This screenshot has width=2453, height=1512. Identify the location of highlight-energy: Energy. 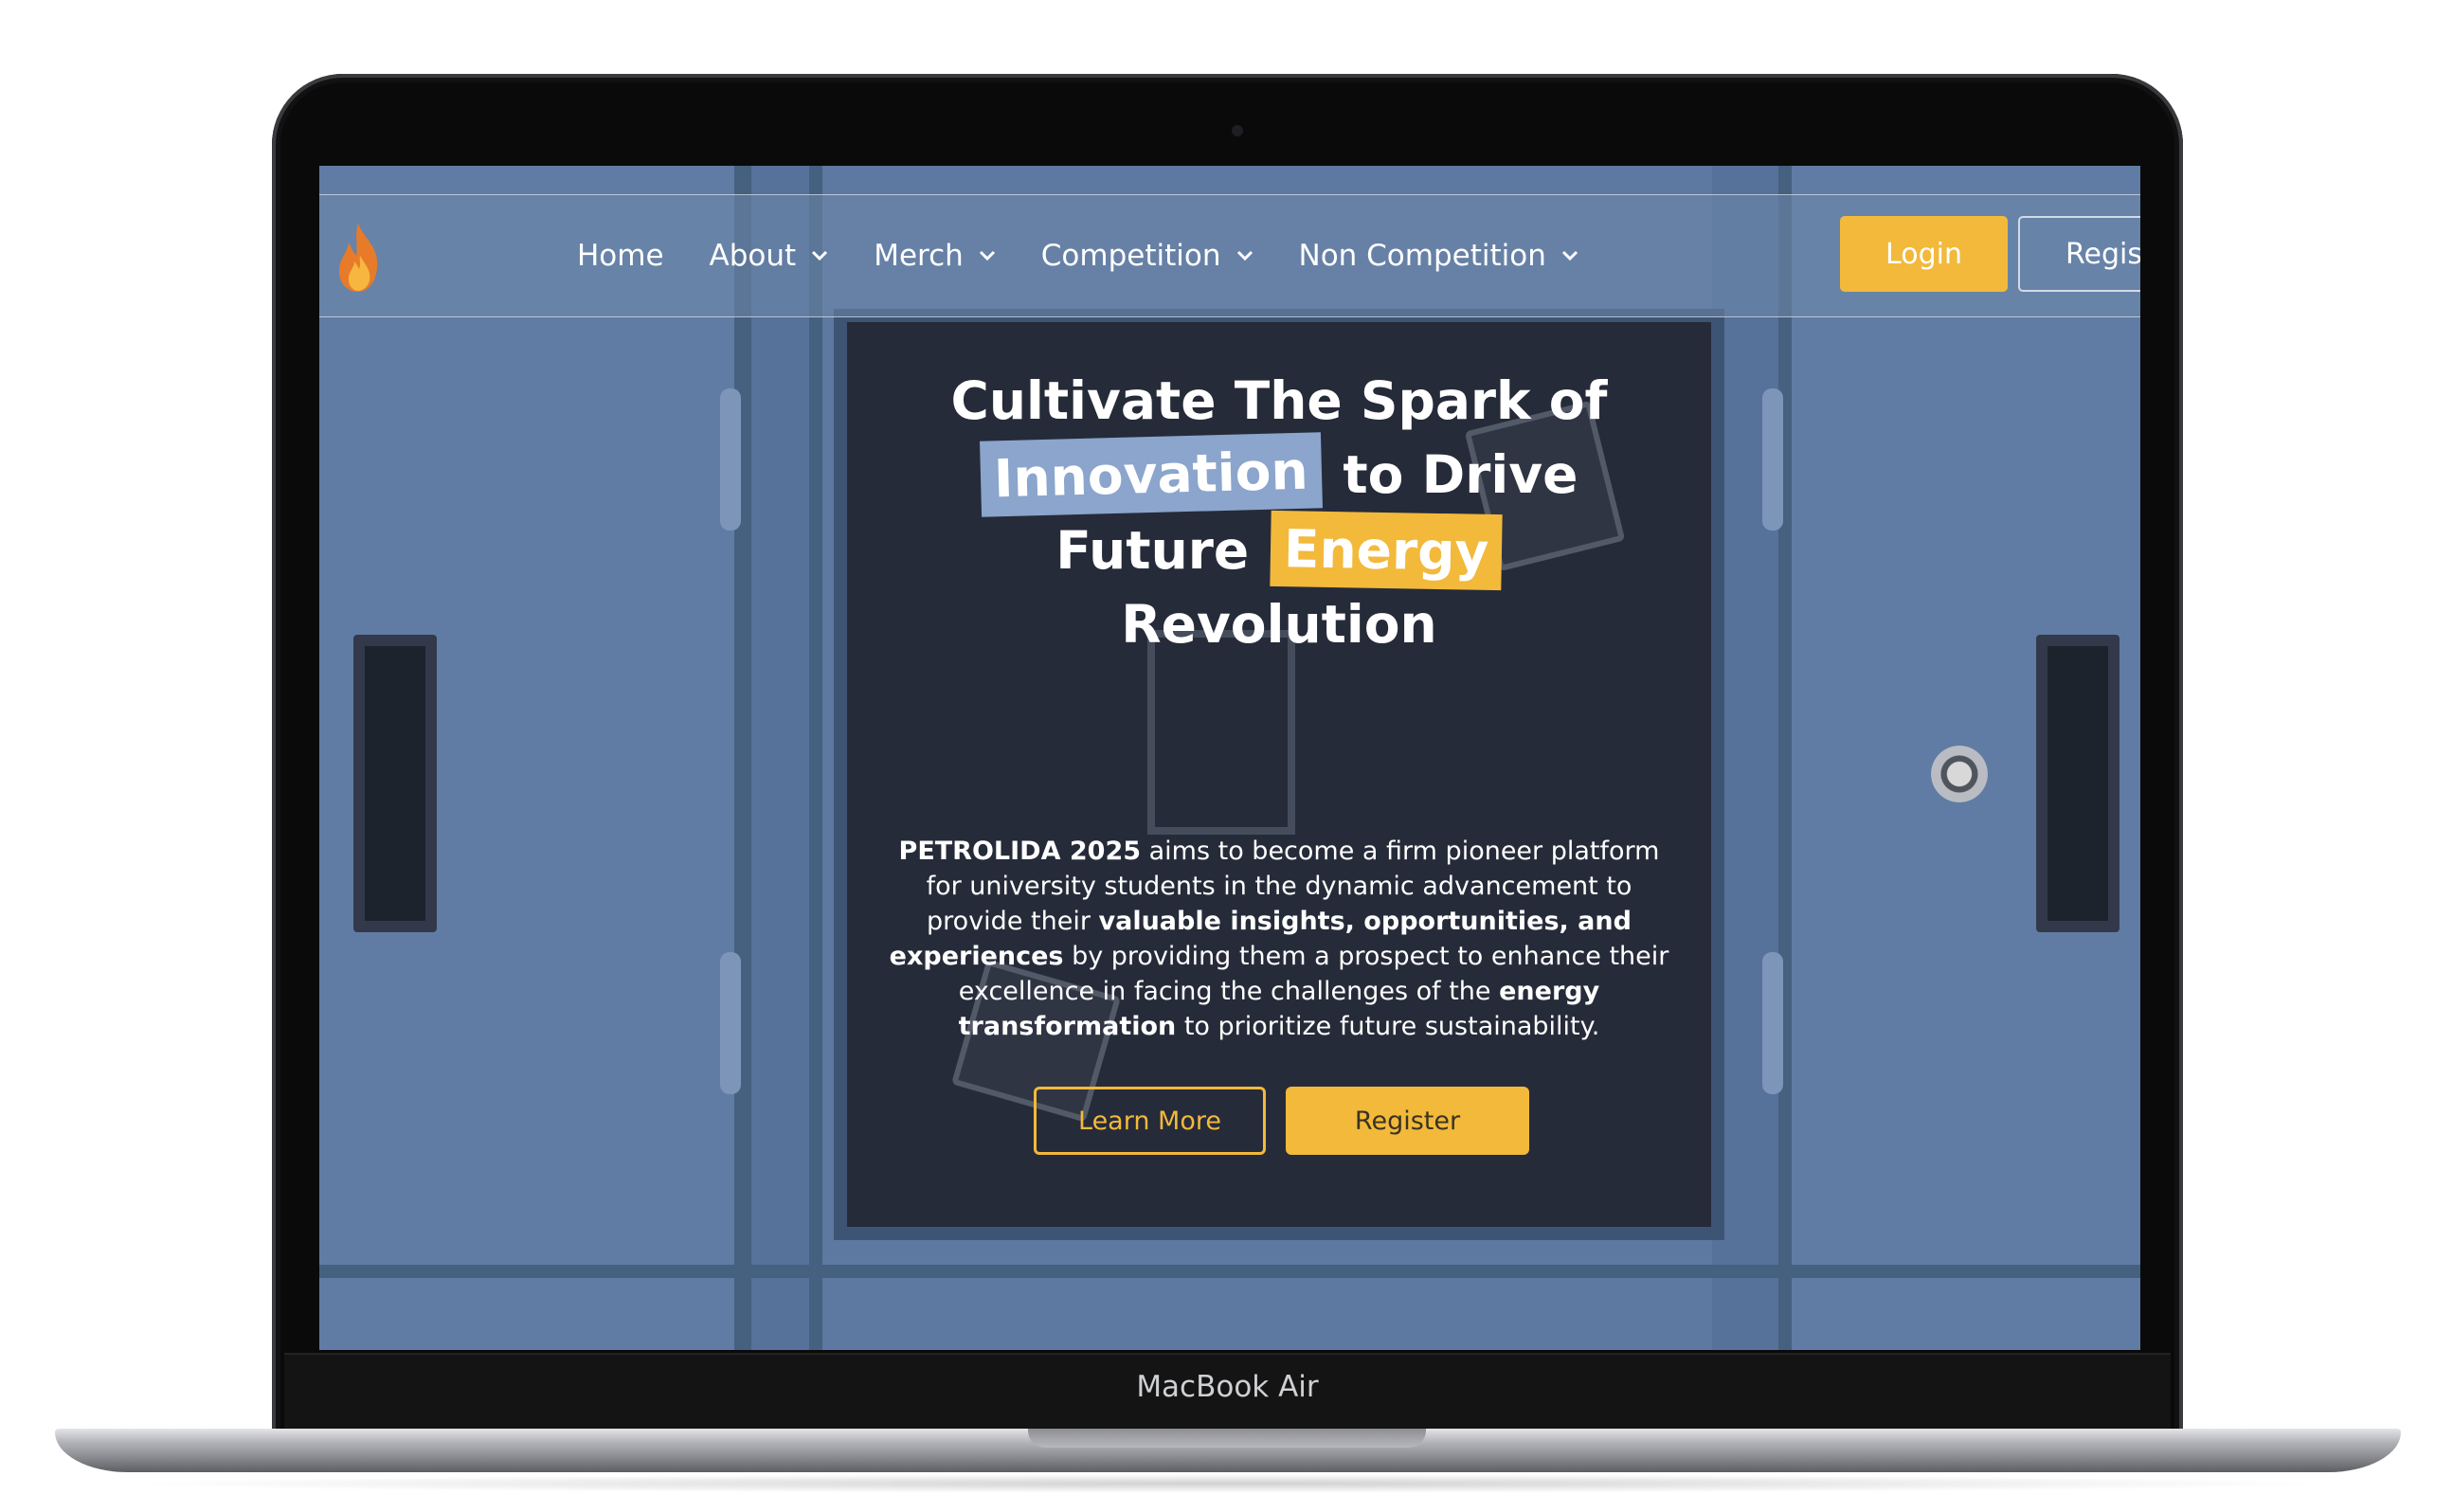
(1387, 550).